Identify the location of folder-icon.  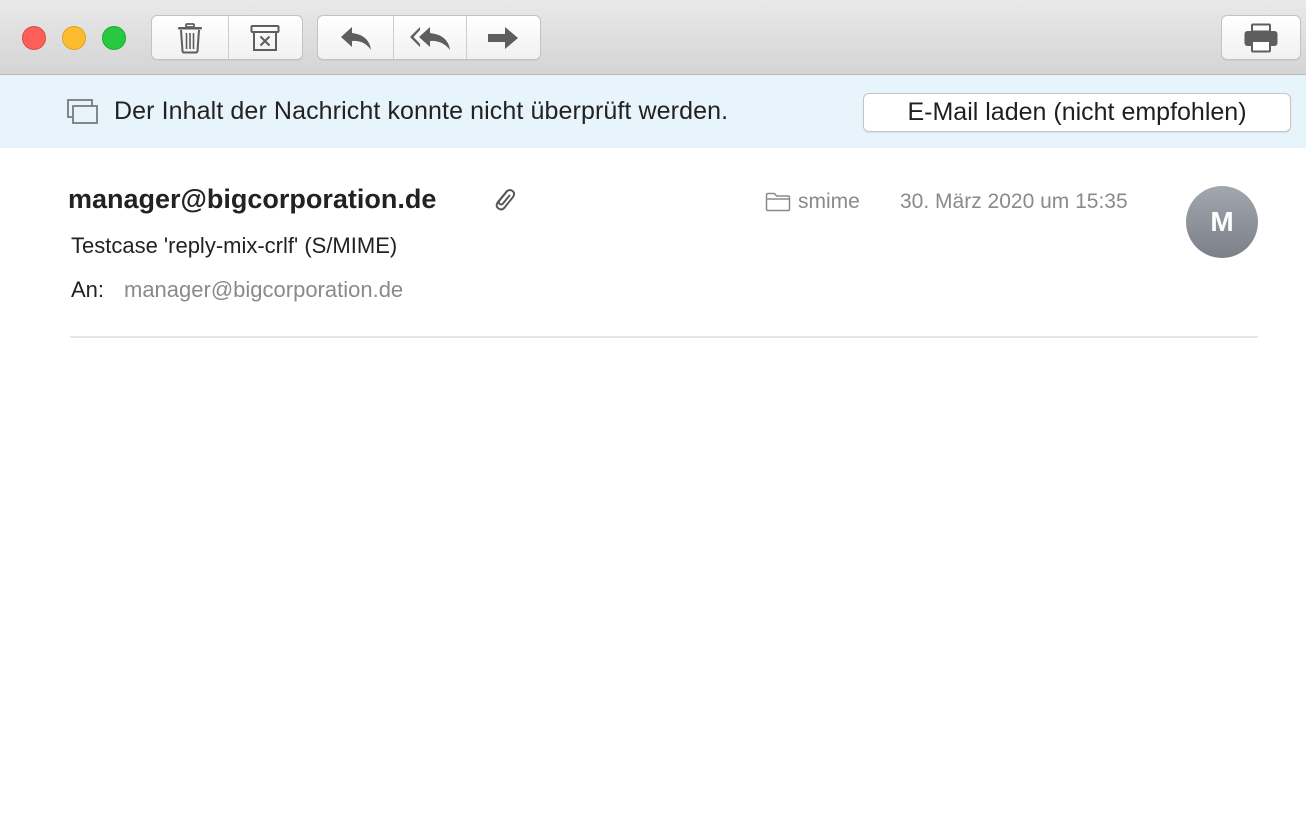
(778, 202).